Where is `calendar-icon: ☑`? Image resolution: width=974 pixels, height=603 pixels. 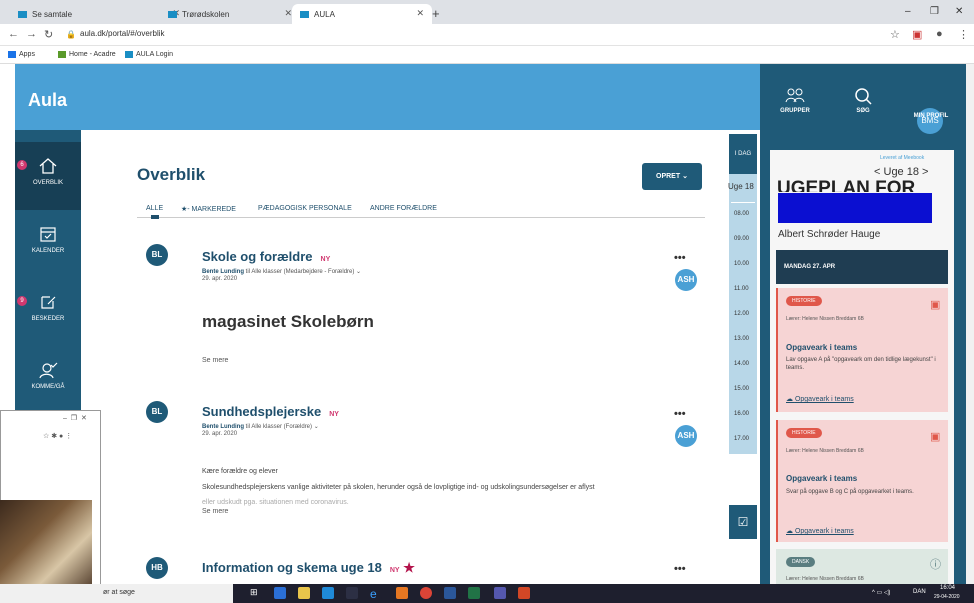 calendar-icon: ☑ is located at coordinates (743, 522).